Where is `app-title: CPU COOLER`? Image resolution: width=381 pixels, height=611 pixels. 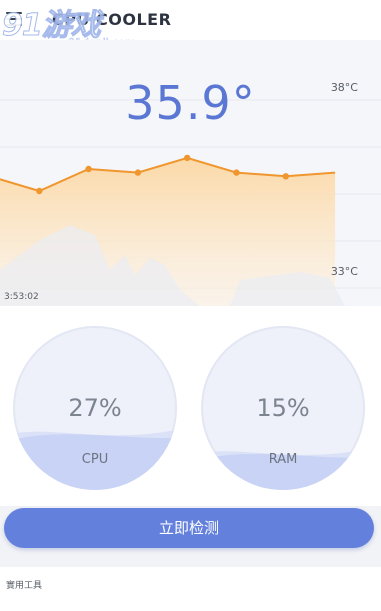 app-title: CPU COOLER is located at coordinates (112, 19).